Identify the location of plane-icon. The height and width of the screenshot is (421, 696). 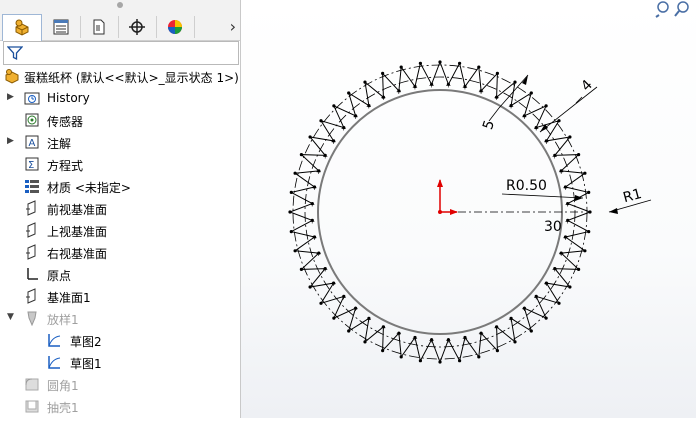
(31, 208).